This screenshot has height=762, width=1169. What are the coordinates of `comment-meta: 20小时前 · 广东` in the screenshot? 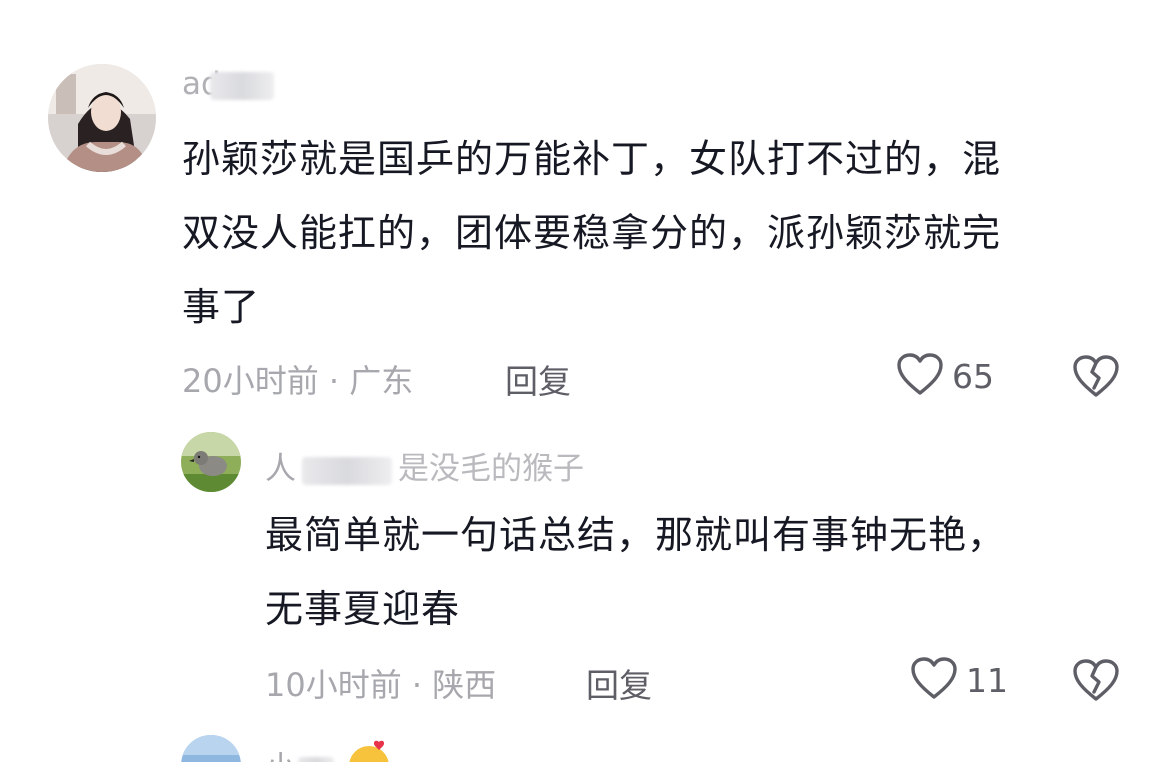 It's located at (297, 379).